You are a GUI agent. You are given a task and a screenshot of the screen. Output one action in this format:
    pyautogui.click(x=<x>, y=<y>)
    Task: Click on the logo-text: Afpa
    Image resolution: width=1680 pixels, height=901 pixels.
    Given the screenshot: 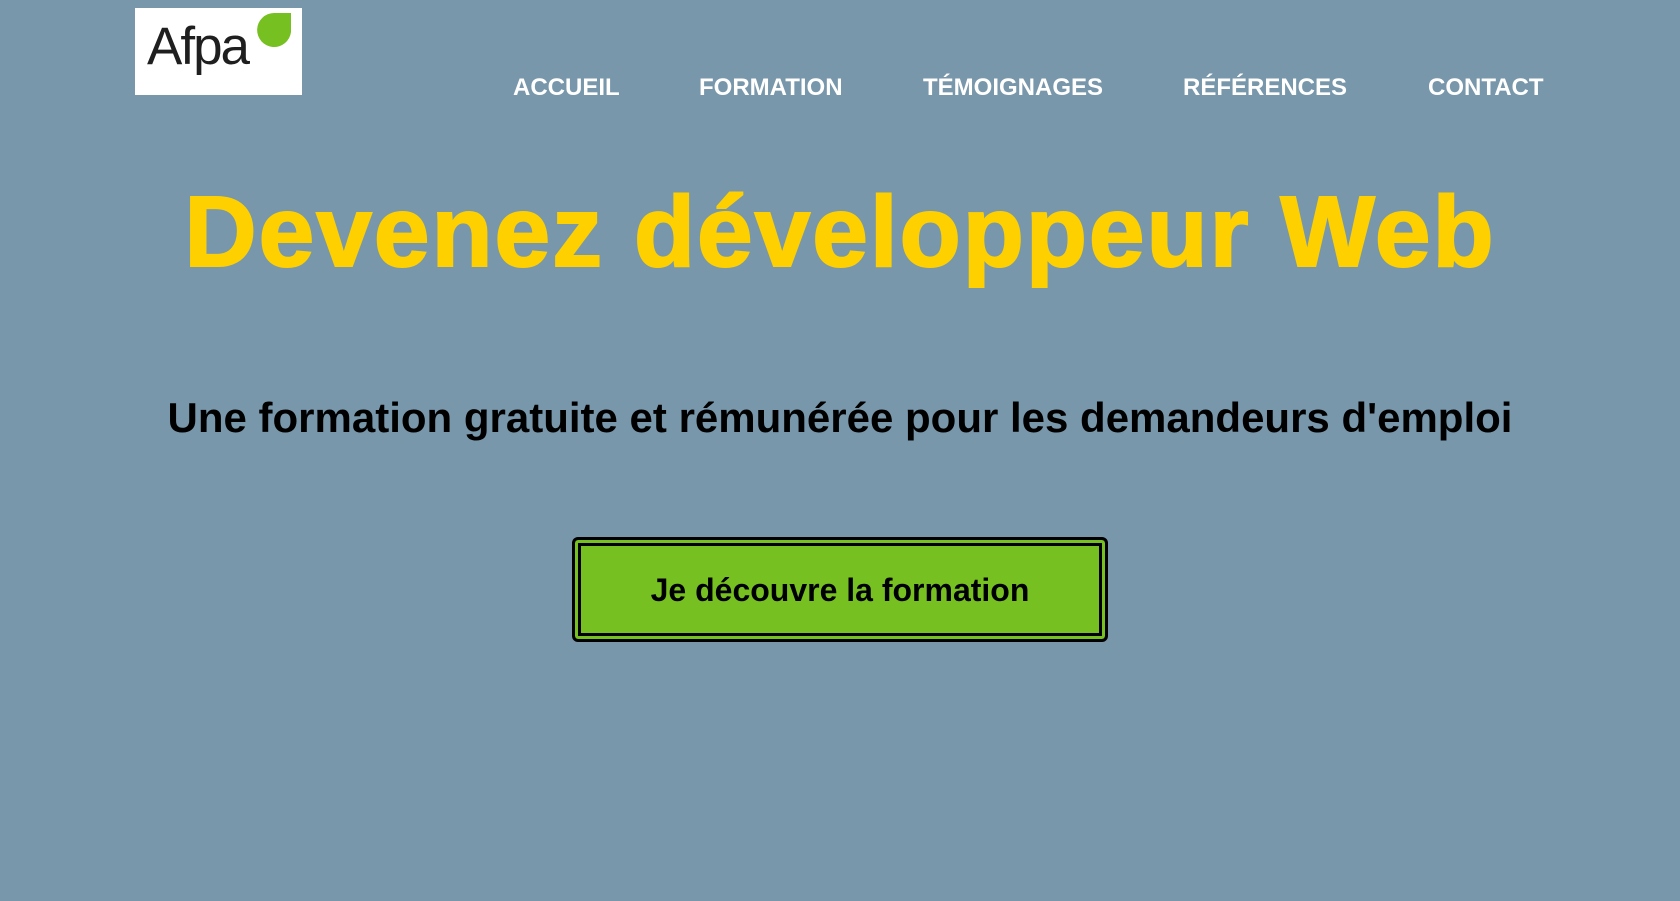 What is the action you would take?
    pyautogui.click(x=198, y=46)
    